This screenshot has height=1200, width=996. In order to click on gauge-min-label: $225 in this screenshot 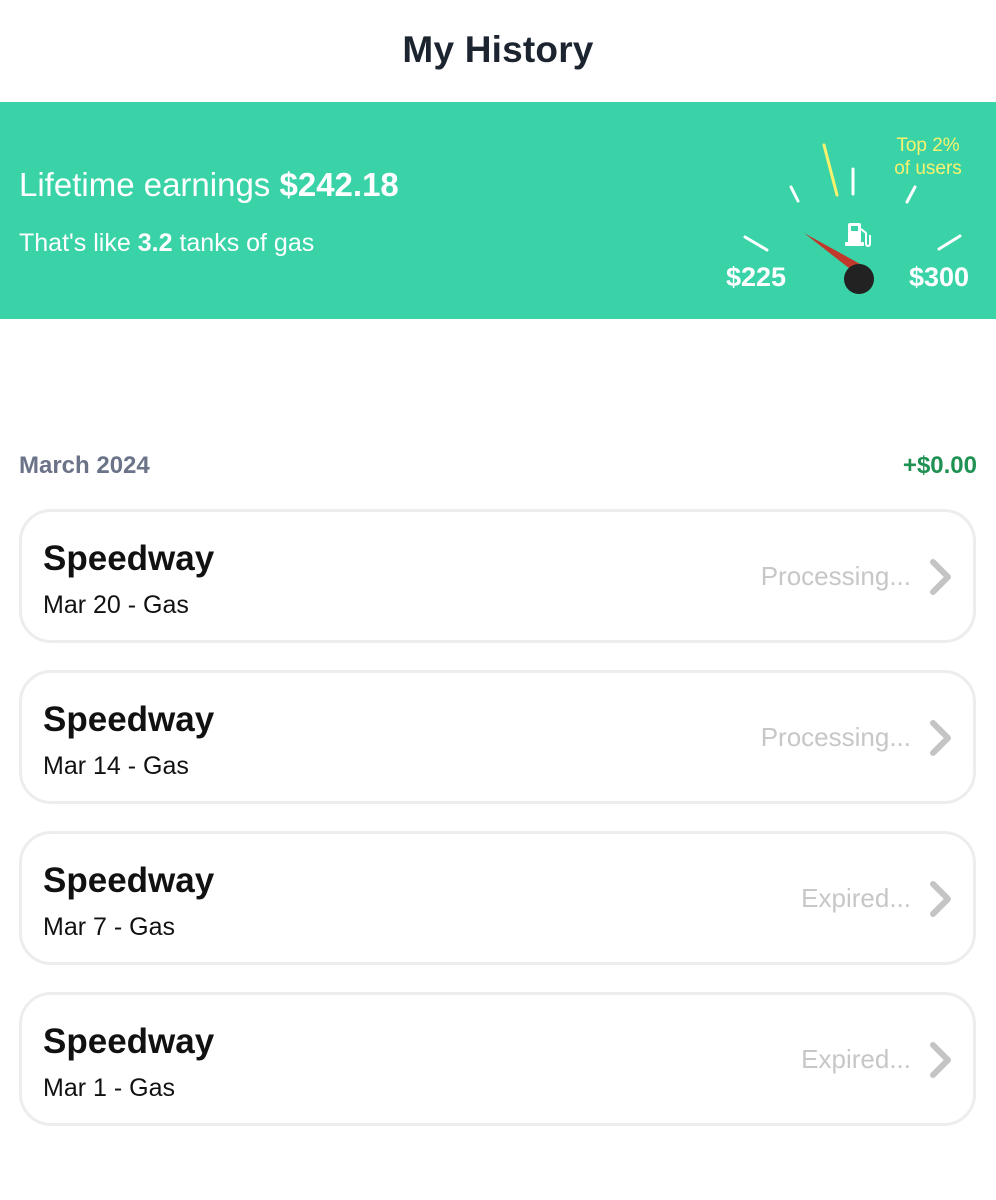, I will do `click(756, 277)`.